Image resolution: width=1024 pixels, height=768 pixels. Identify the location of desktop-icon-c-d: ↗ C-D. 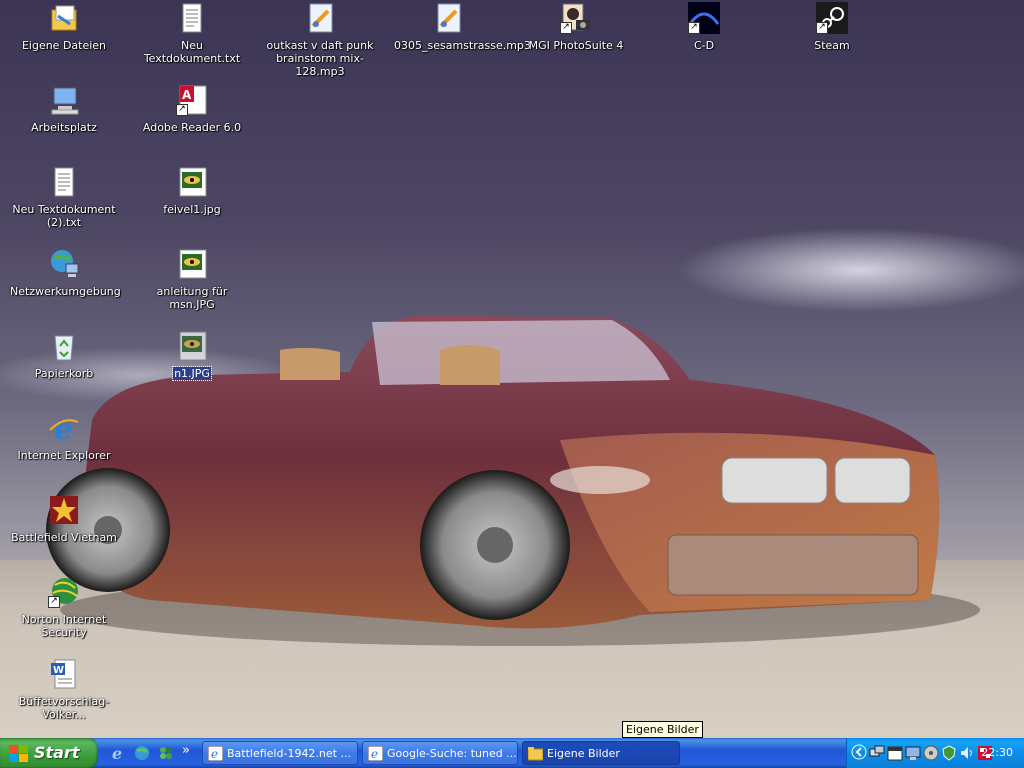
(704, 27).